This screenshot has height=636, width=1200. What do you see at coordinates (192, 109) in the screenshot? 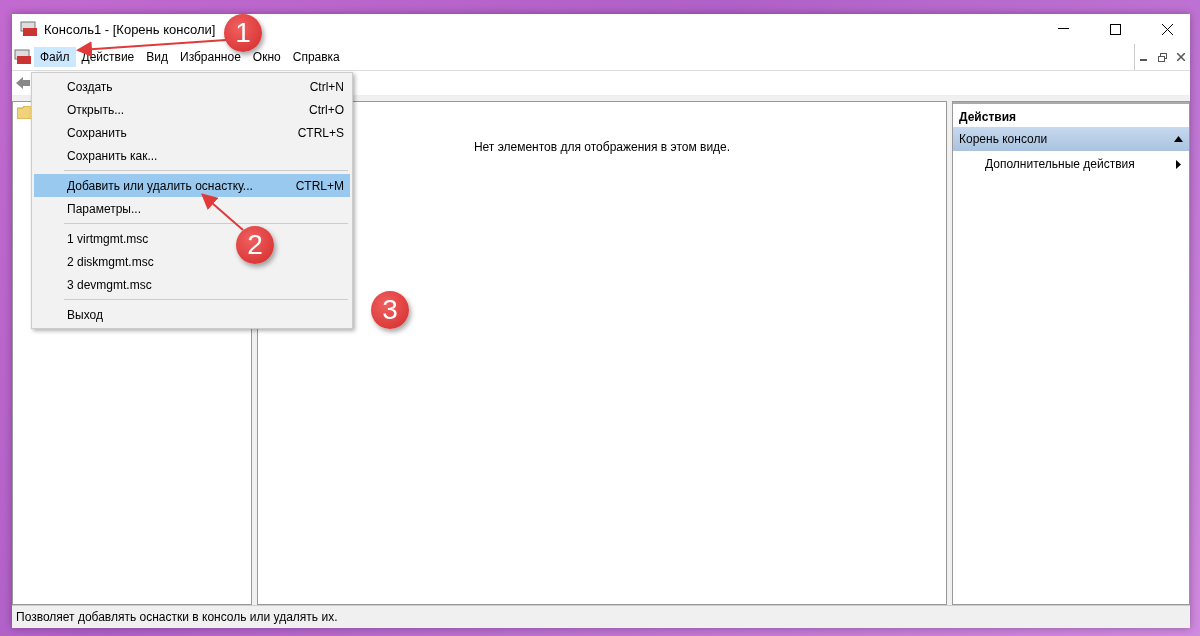
I see `menu-option: Открыть... Ctrl+O` at bounding box center [192, 109].